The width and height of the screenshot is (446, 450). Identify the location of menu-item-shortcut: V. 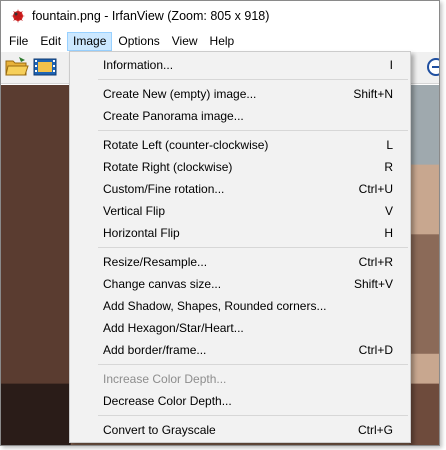
(388, 211).